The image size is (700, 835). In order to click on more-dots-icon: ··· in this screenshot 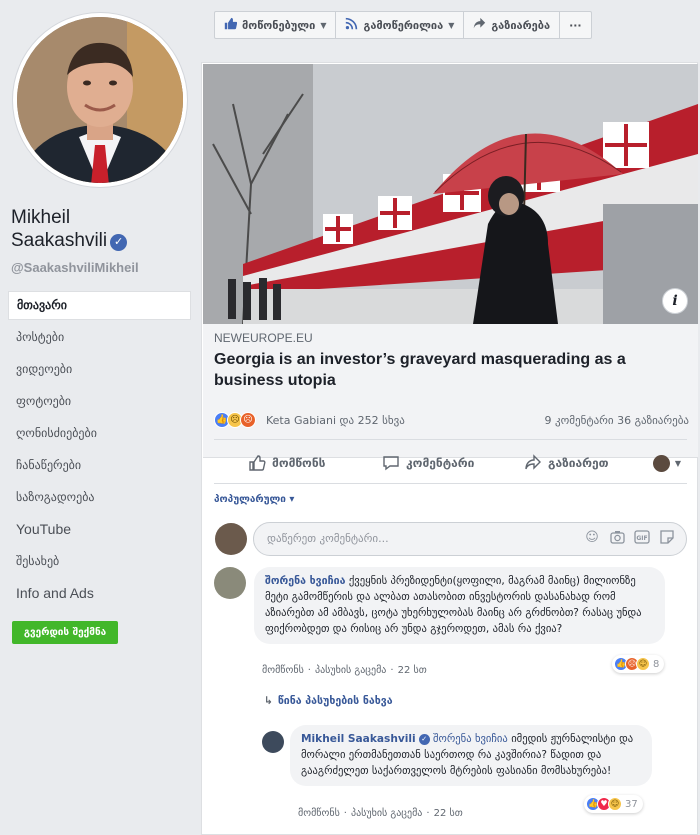, I will do `click(575, 25)`.